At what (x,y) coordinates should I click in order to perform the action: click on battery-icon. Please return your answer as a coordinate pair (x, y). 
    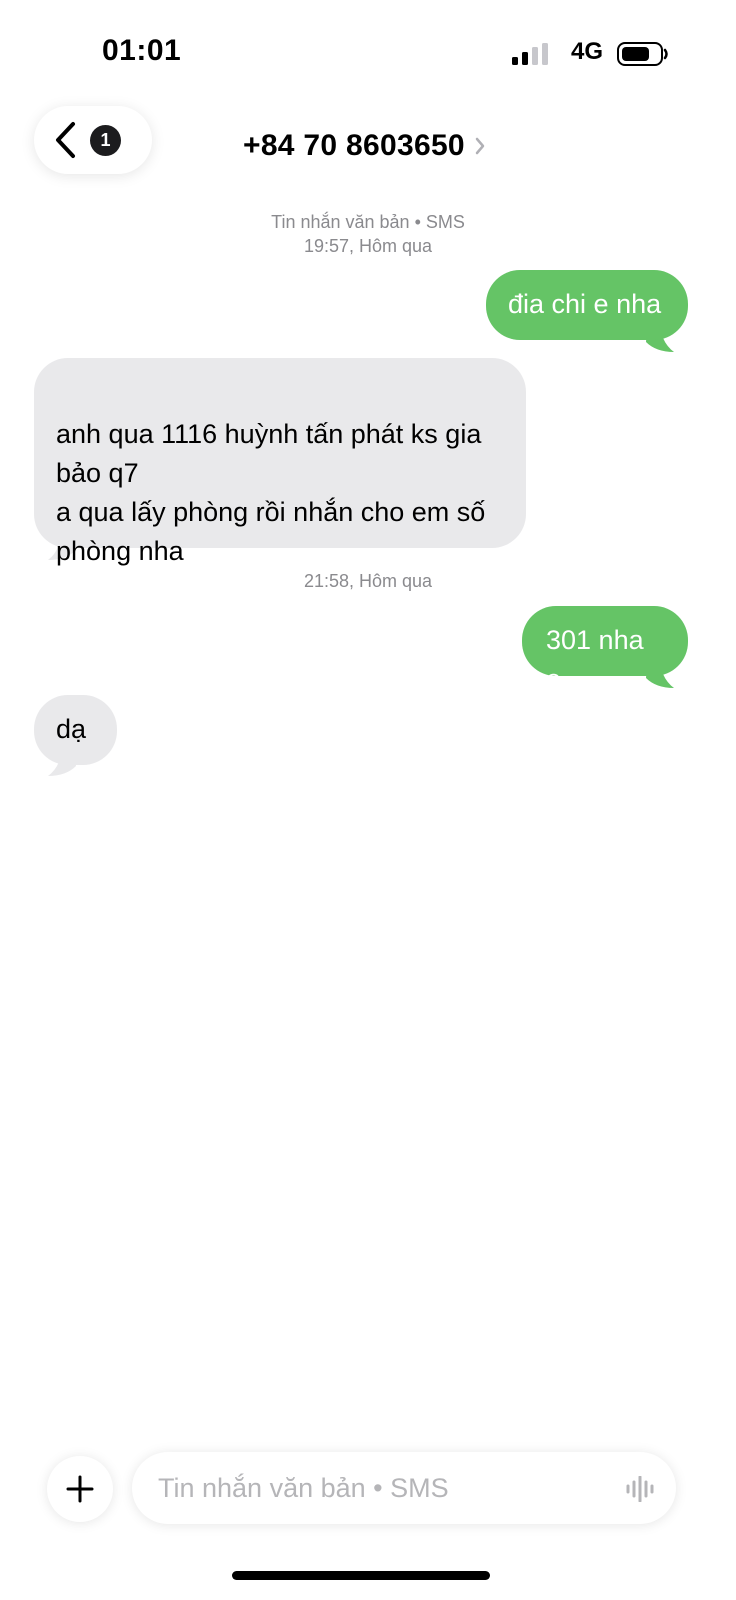
    Looking at the image, I should click on (642, 54).